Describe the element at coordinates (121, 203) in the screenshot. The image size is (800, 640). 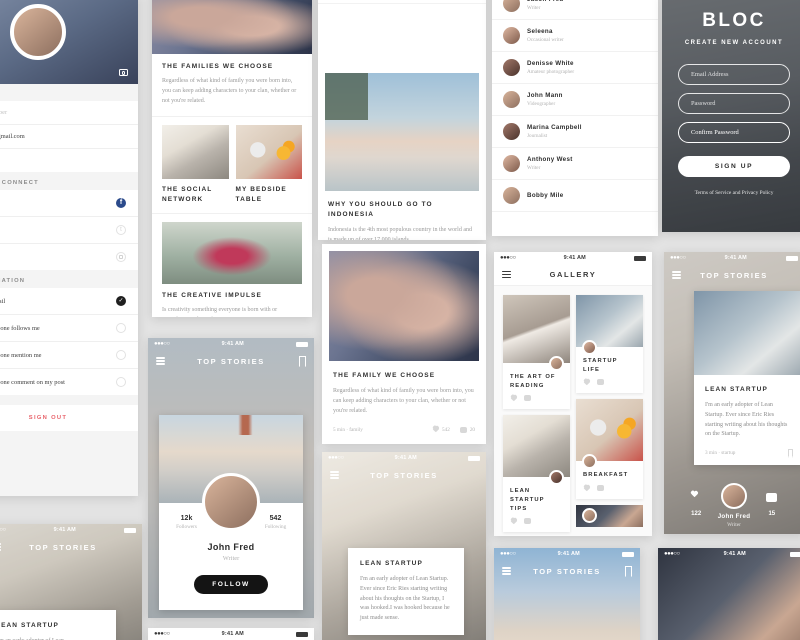
I see `facebook-icon: f` at that location.